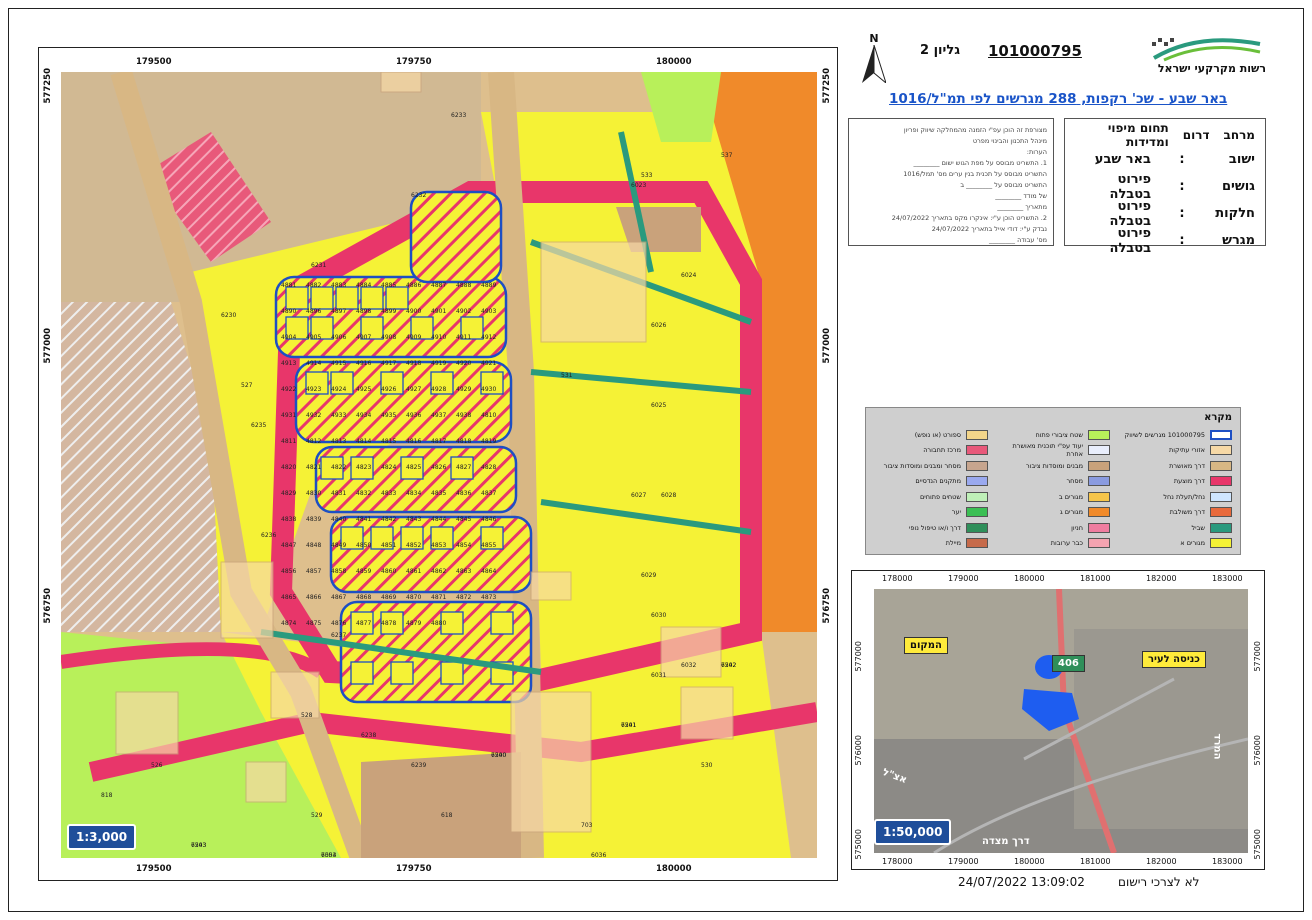 This screenshot has height=920, width=1312. Describe the element at coordinates (931, 544) in the screenshot. I see `legend-item: מיילת` at that location.